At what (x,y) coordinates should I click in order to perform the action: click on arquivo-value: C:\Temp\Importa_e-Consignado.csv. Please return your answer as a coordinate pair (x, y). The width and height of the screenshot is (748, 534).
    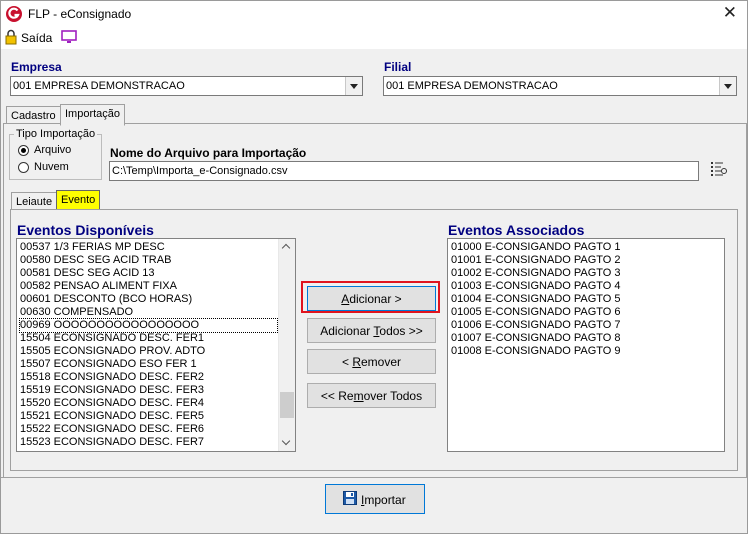
    Looking at the image, I should click on (200, 171).